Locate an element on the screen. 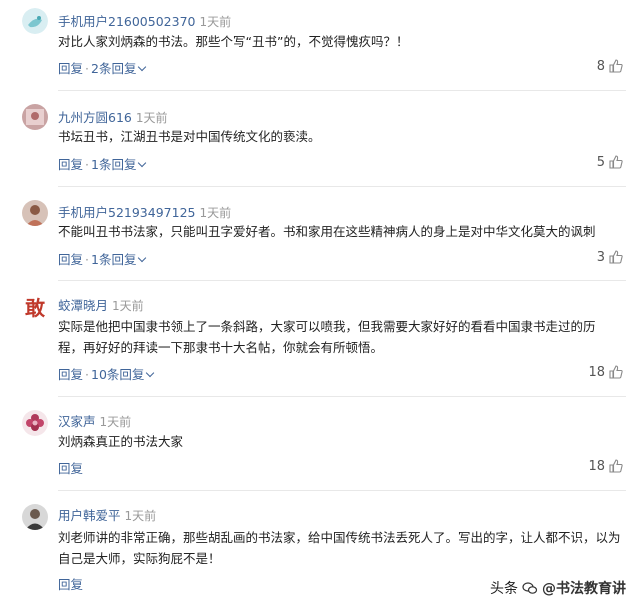  watermark-handle: @书法教育讲 is located at coordinates (584, 589).